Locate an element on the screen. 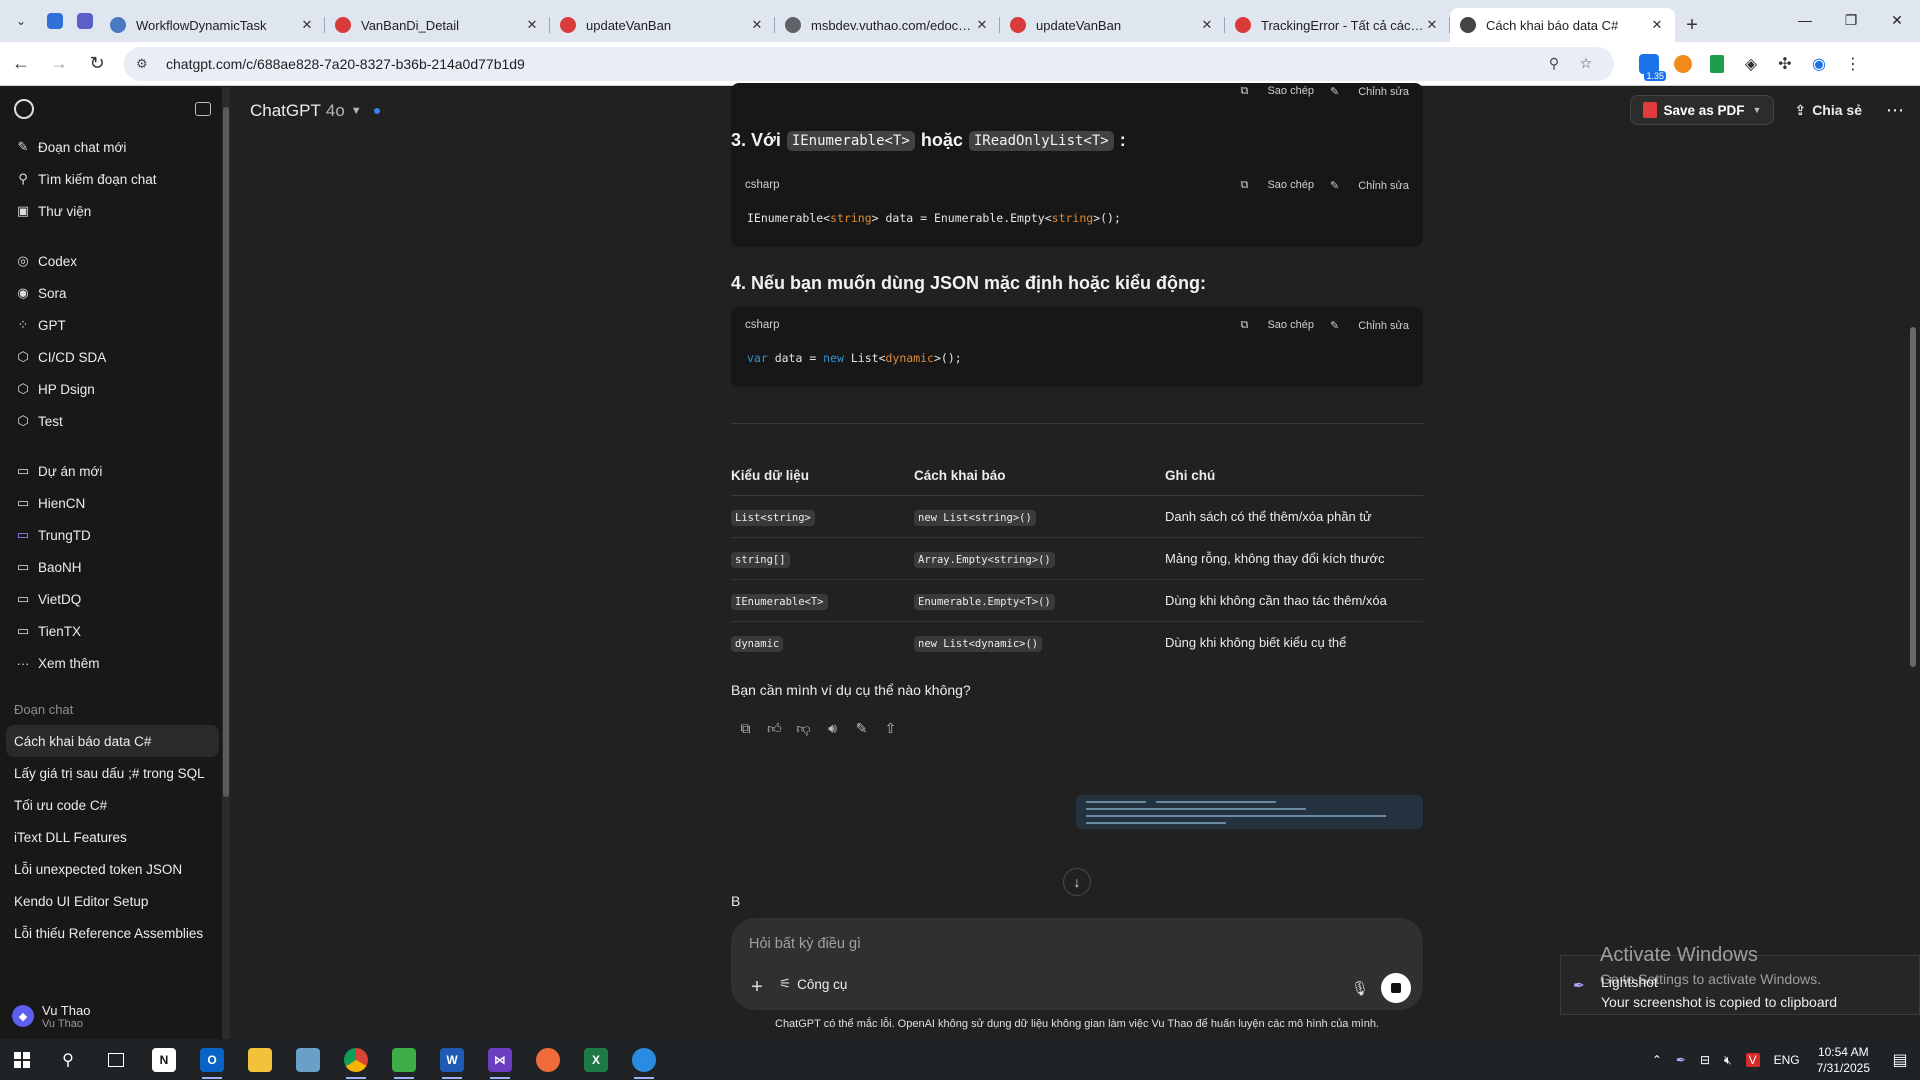 Image resolution: width=1920 pixels, height=1080 pixels. chat-history-item: Lấy giá trị sau dấu ;# trong SQL is located at coordinates (112, 773).